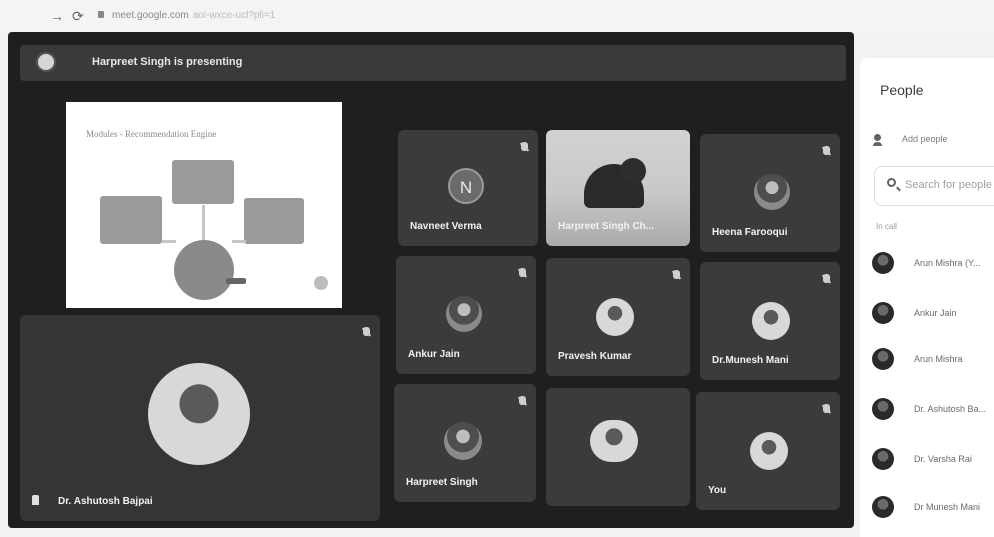  Describe the element at coordinates (433, 63) in the screenshot. I see `presenting-banner: Harpreet Singh is presenting` at that location.